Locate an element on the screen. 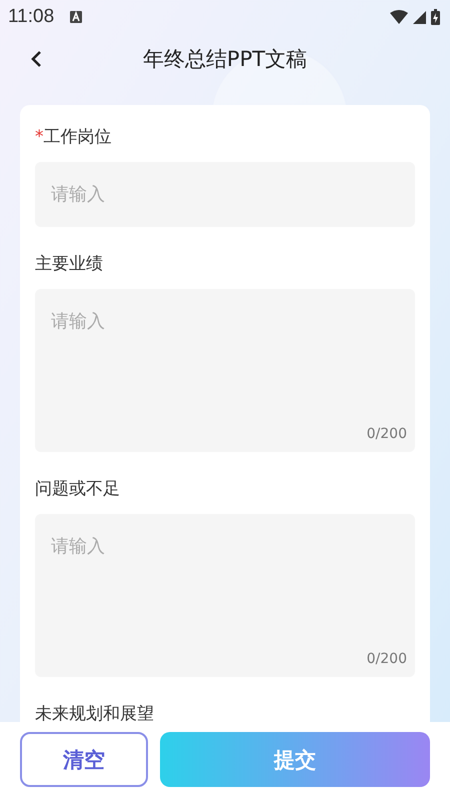 The image size is (450, 800). field-label: 问题或不足 is located at coordinates (77, 489).